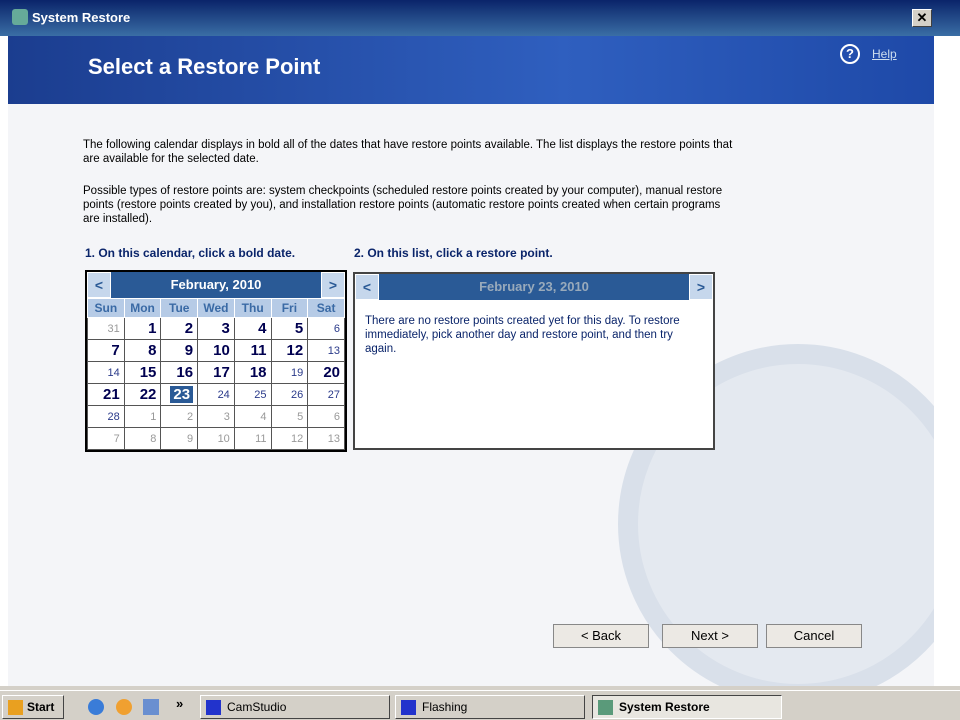 Image resolution: width=960 pixels, height=720 pixels. I want to click on day-number: 25, so click(260, 394).